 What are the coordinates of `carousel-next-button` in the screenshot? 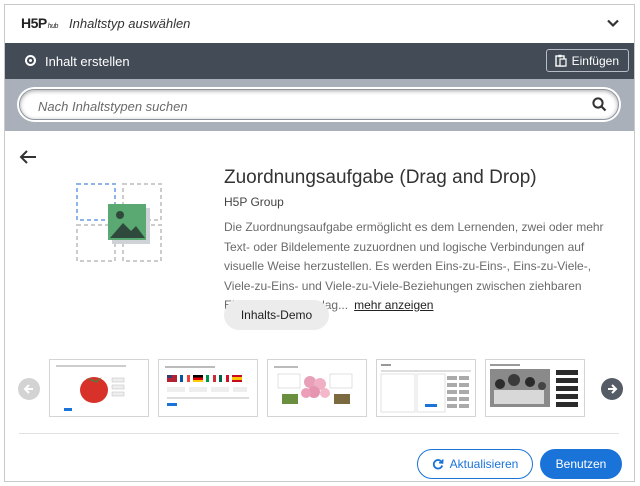 It's located at (612, 389).